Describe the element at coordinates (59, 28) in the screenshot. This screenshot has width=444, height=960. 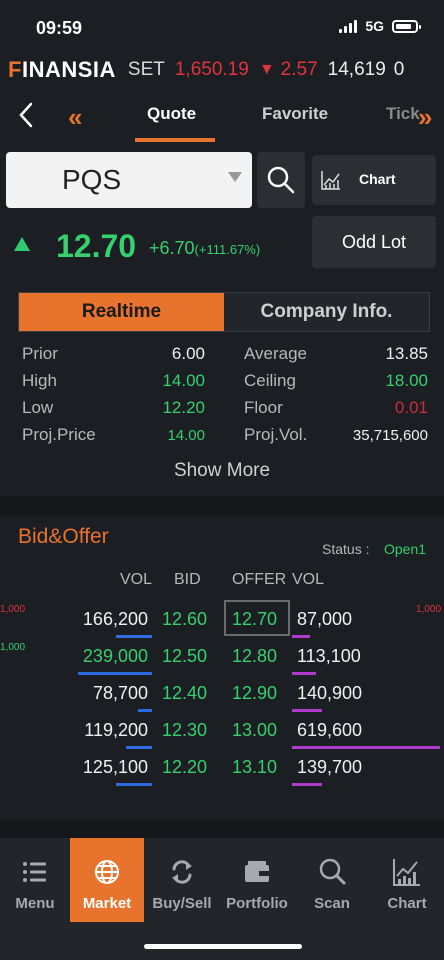
I see `status-time: 09:59` at that location.